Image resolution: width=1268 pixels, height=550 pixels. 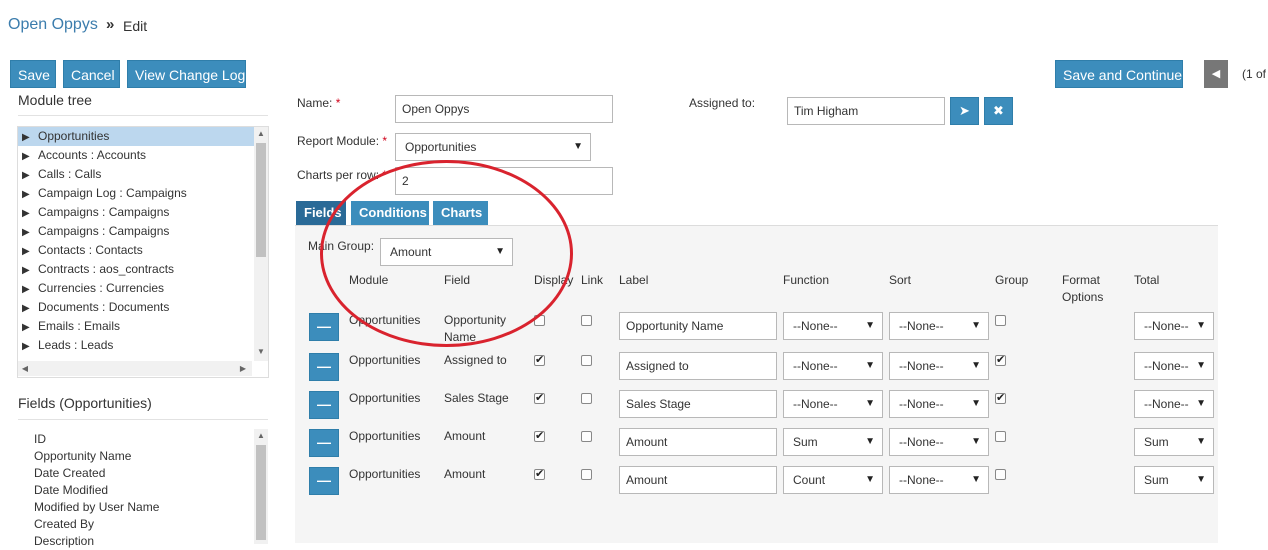 What do you see at coordinates (493, 147) in the screenshot?
I see `report-module-select: Opportunities ▼` at bounding box center [493, 147].